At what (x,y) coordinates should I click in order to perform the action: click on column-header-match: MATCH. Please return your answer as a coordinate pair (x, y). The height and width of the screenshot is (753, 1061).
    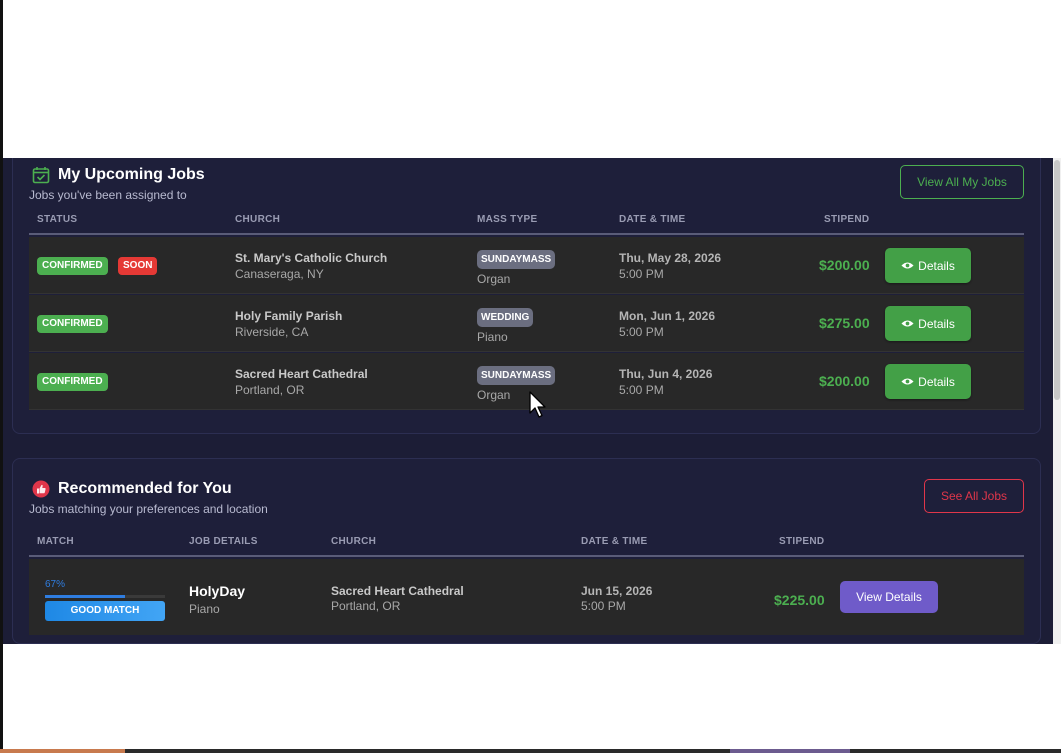
    Looking at the image, I should click on (55, 541).